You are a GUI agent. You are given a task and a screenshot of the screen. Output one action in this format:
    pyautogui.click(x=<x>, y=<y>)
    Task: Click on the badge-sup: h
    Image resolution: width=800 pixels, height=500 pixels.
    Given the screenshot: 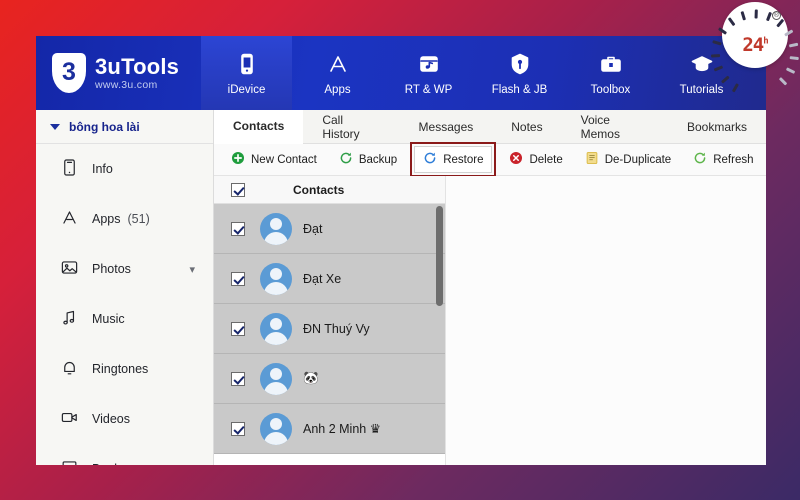 What is the action you would take?
    pyautogui.click(x=766, y=41)
    